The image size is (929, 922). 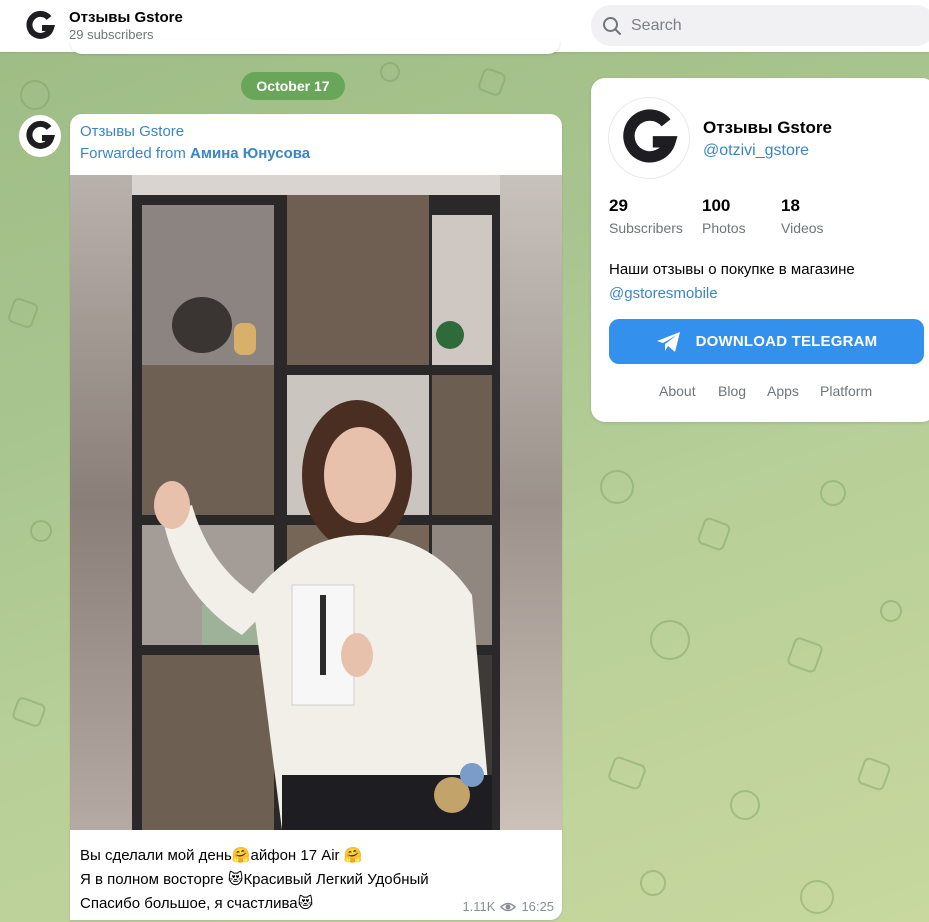 What do you see at coordinates (756, 151) in the screenshot?
I see `card-channel-username: @otzivi_gstore` at bounding box center [756, 151].